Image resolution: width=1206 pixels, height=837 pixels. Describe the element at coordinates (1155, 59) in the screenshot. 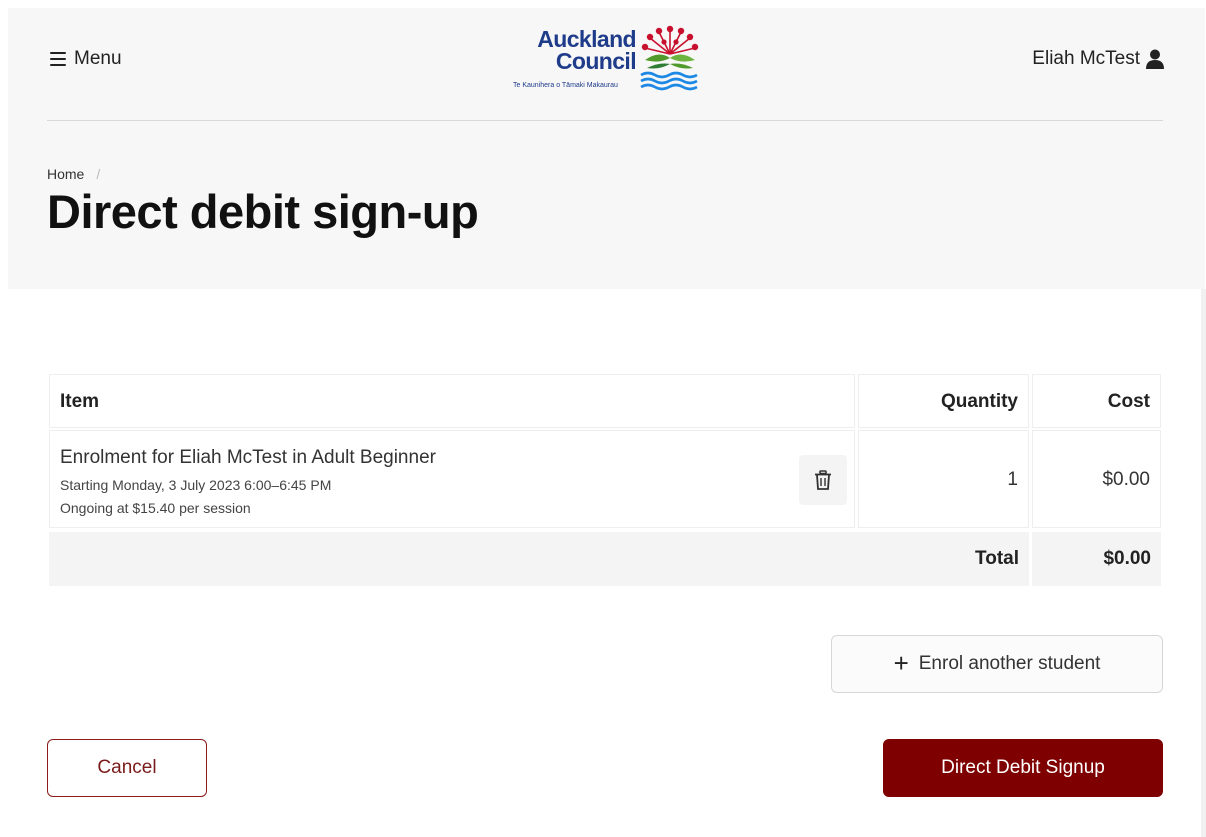

I see `user-icon` at that location.